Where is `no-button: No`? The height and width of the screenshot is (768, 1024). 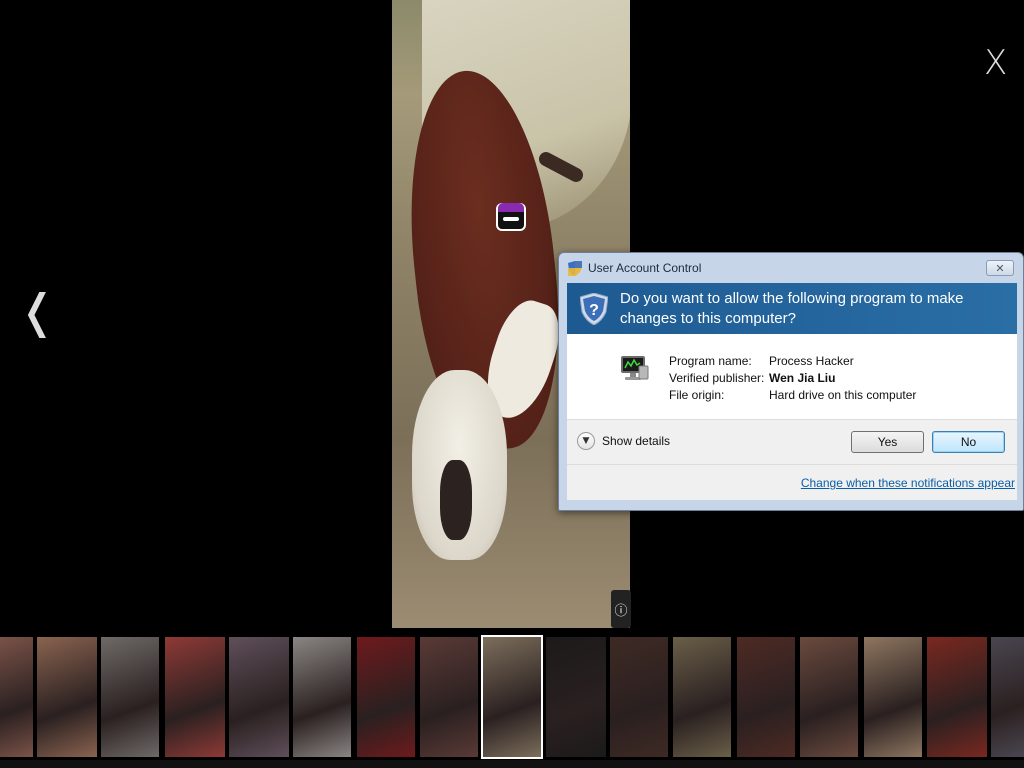 no-button: No is located at coordinates (968, 442).